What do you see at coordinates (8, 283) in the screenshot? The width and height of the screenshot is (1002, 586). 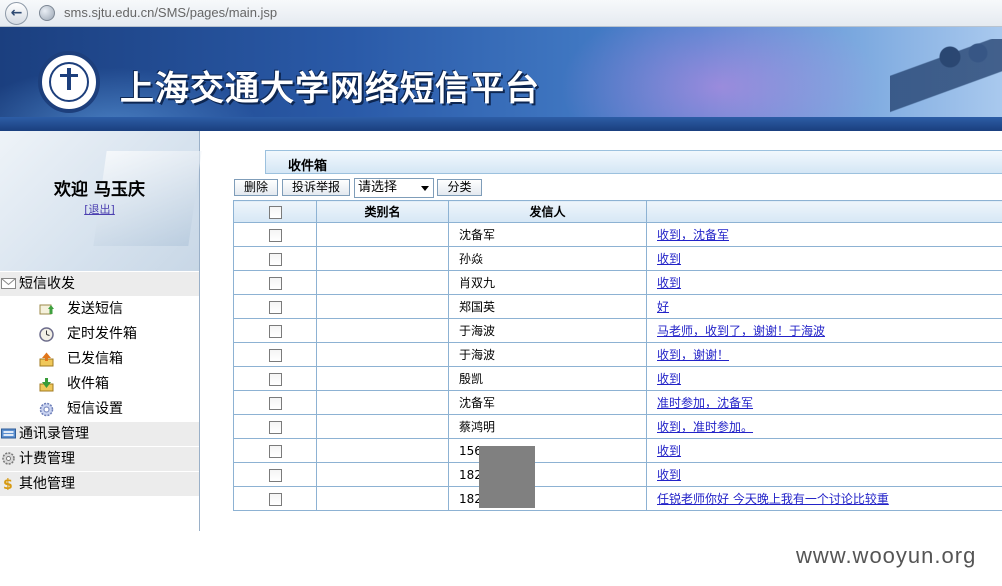 I see `envelope-icon` at bounding box center [8, 283].